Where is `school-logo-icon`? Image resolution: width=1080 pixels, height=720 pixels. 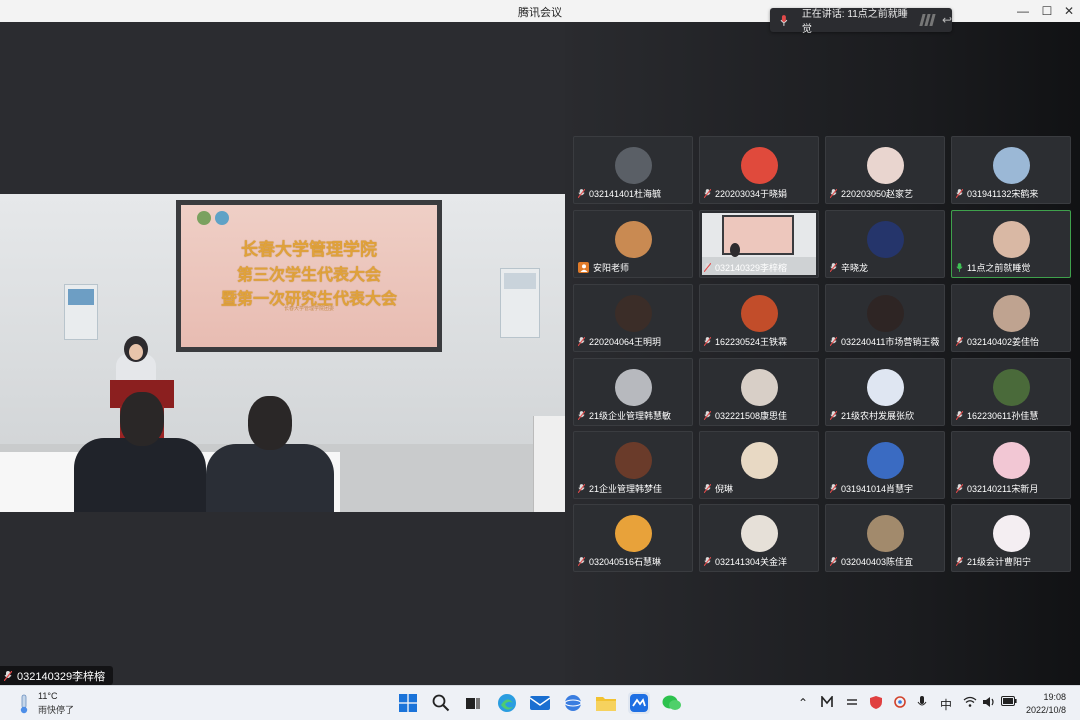
school-logo-icon is located at coordinates (204, 218).